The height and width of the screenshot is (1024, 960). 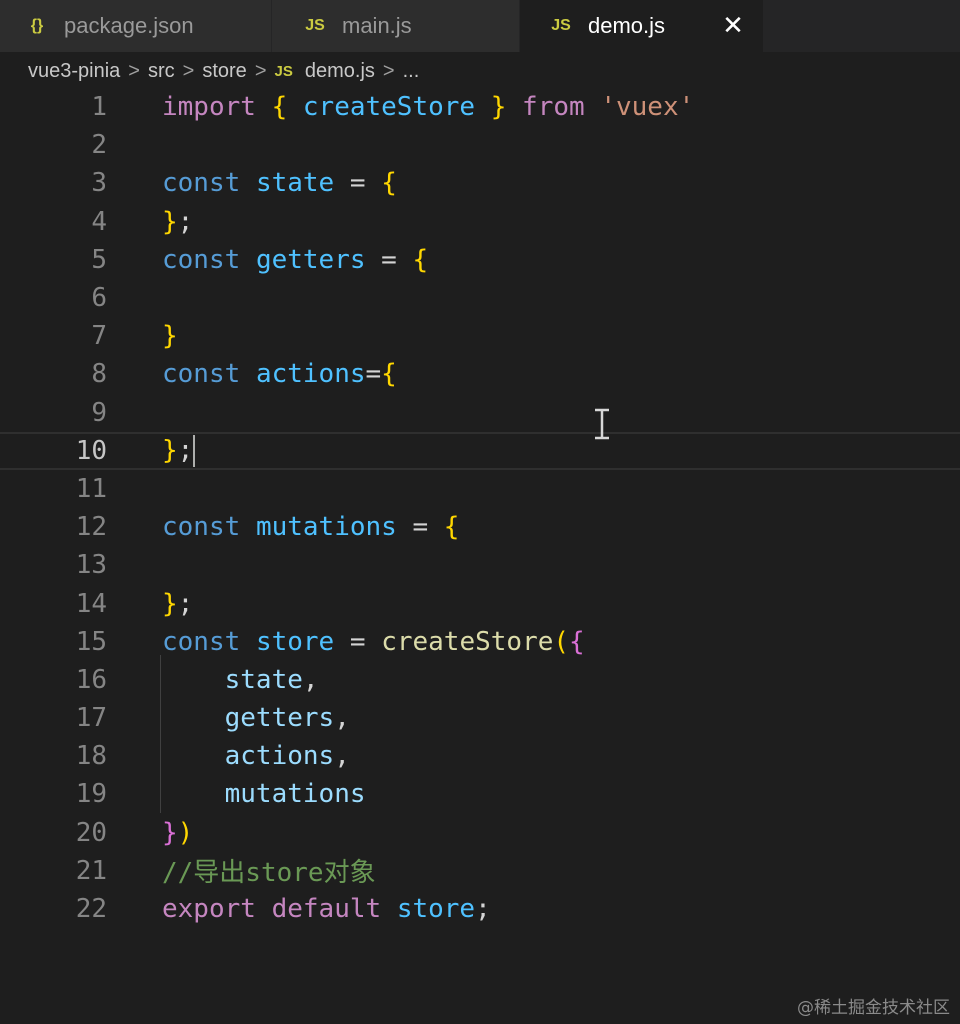 What do you see at coordinates (480, 871) in the screenshot?
I see `code-line: 21 //导出store对象` at bounding box center [480, 871].